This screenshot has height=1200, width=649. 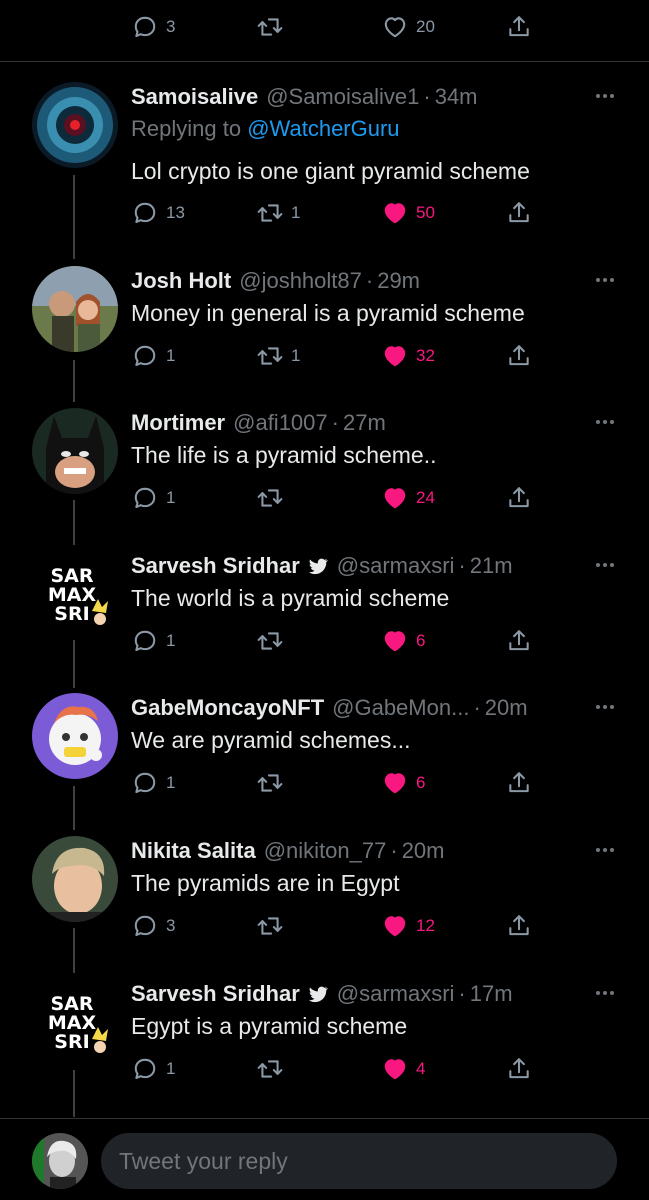 I want to click on timestamp: 27m, so click(x=364, y=423).